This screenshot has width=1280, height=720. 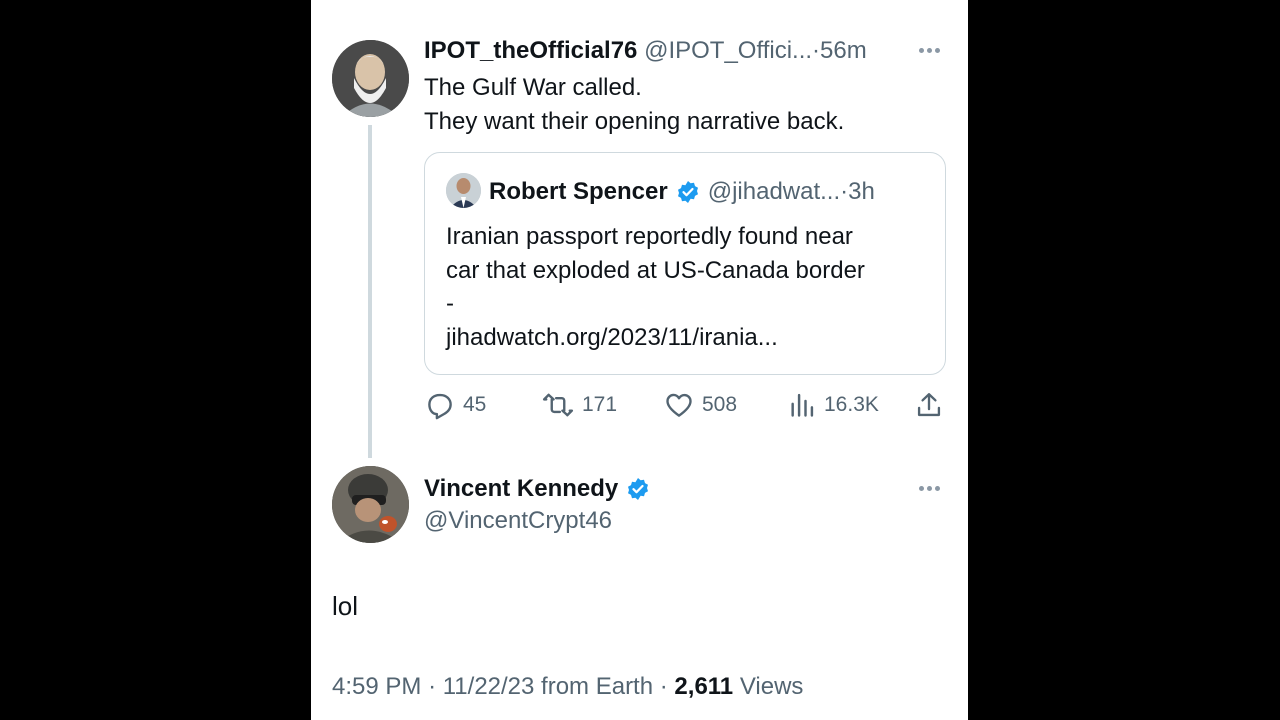 I want to click on parent-avatar, so click(x=370, y=78).